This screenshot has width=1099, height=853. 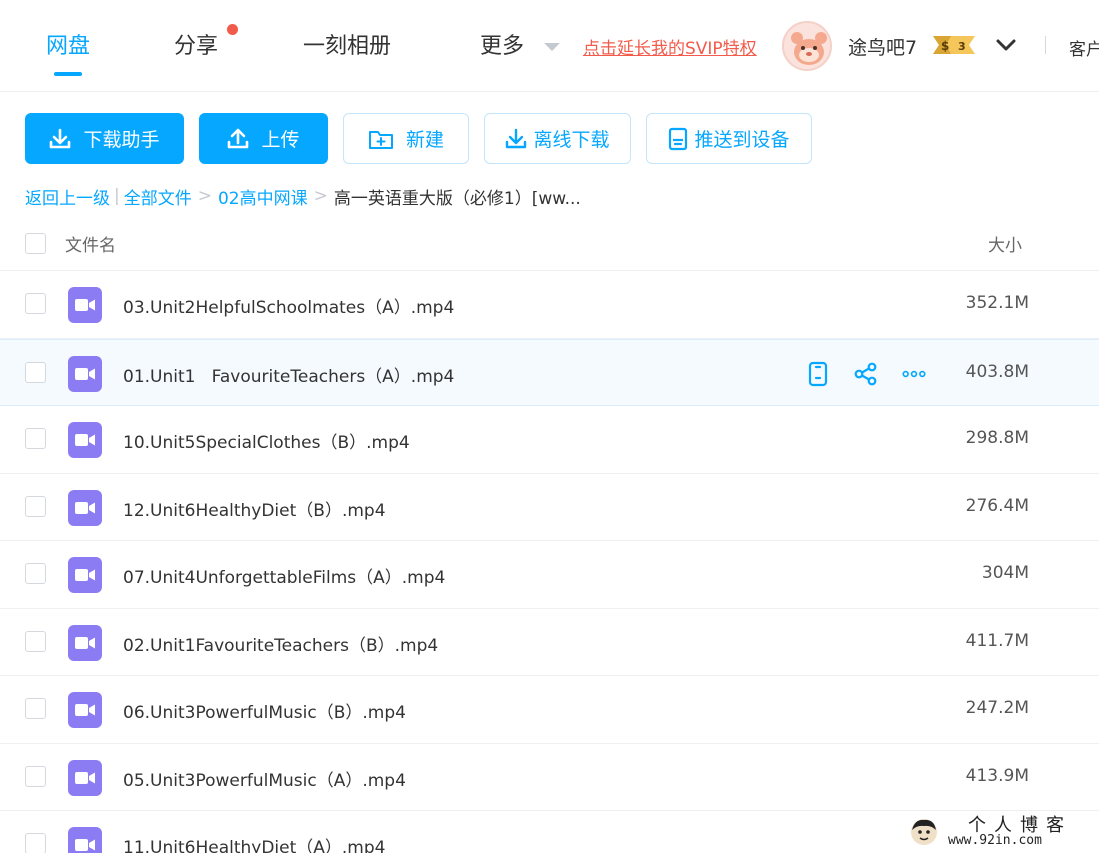 I want to click on row-actions, so click(x=878, y=374).